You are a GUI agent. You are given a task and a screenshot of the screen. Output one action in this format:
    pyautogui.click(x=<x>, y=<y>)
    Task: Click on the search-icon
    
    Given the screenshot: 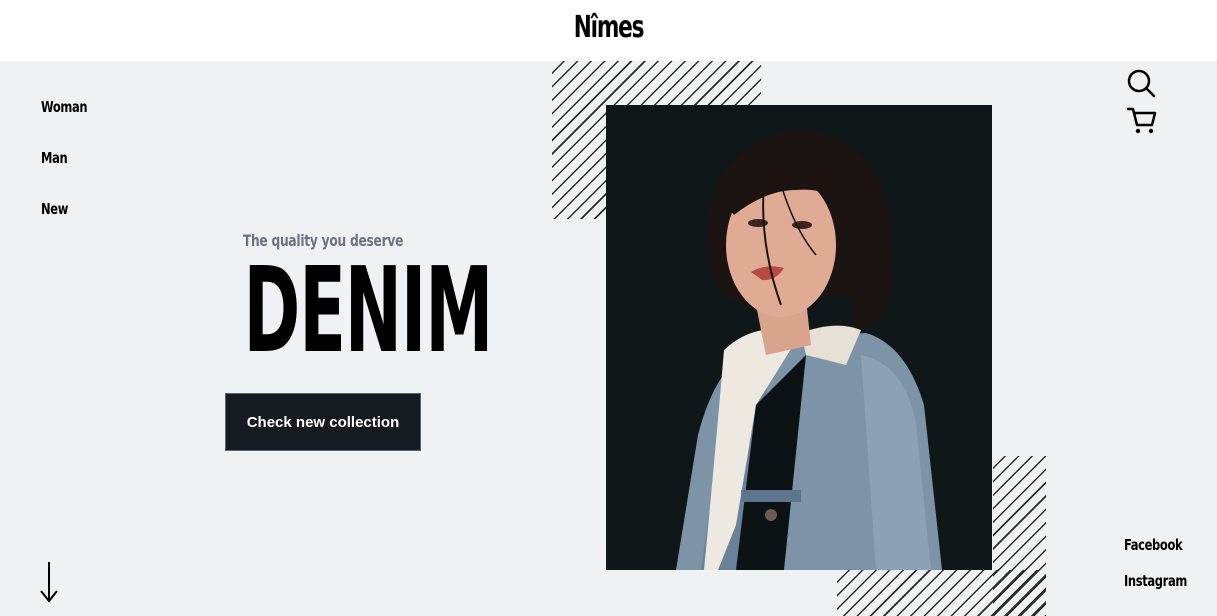 What is the action you would take?
    pyautogui.click(x=1141, y=83)
    